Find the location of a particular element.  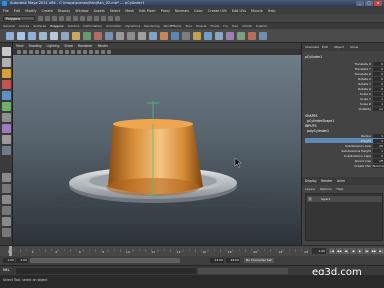

shelf-tab-toon: Toon is located at coordinates (188, 26).